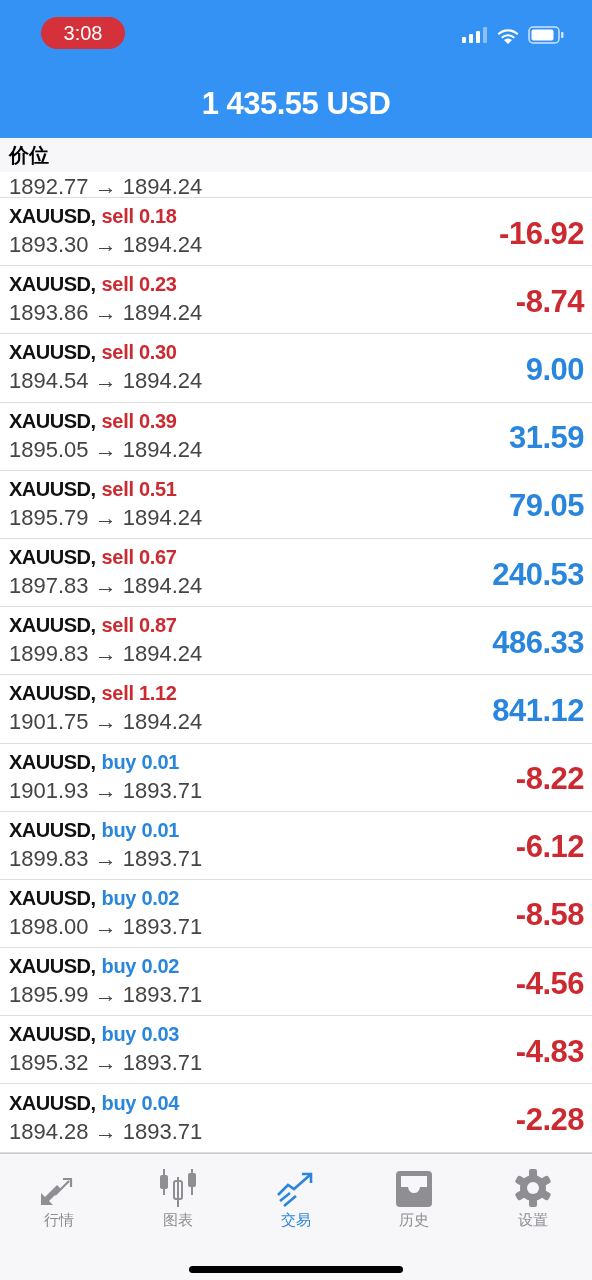  Describe the element at coordinates (546, 506) in the screenshot. I see `profit-value: 79.05` at that location.